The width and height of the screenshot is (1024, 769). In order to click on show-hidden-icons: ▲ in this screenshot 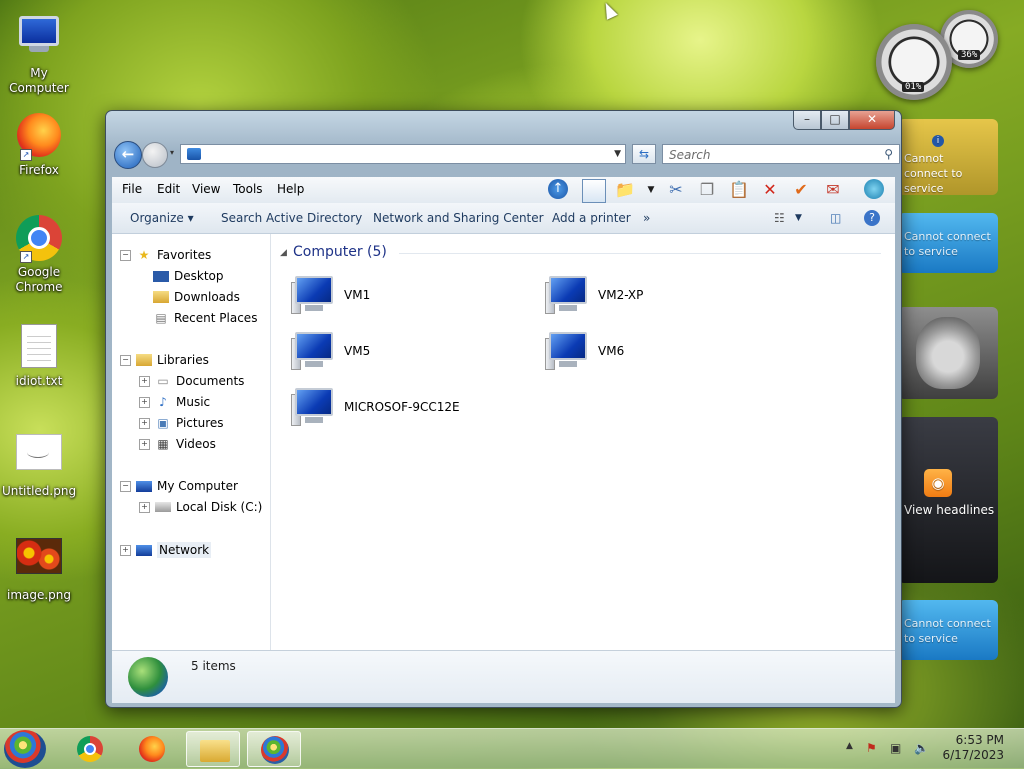, I will do `click(849, 746)`.